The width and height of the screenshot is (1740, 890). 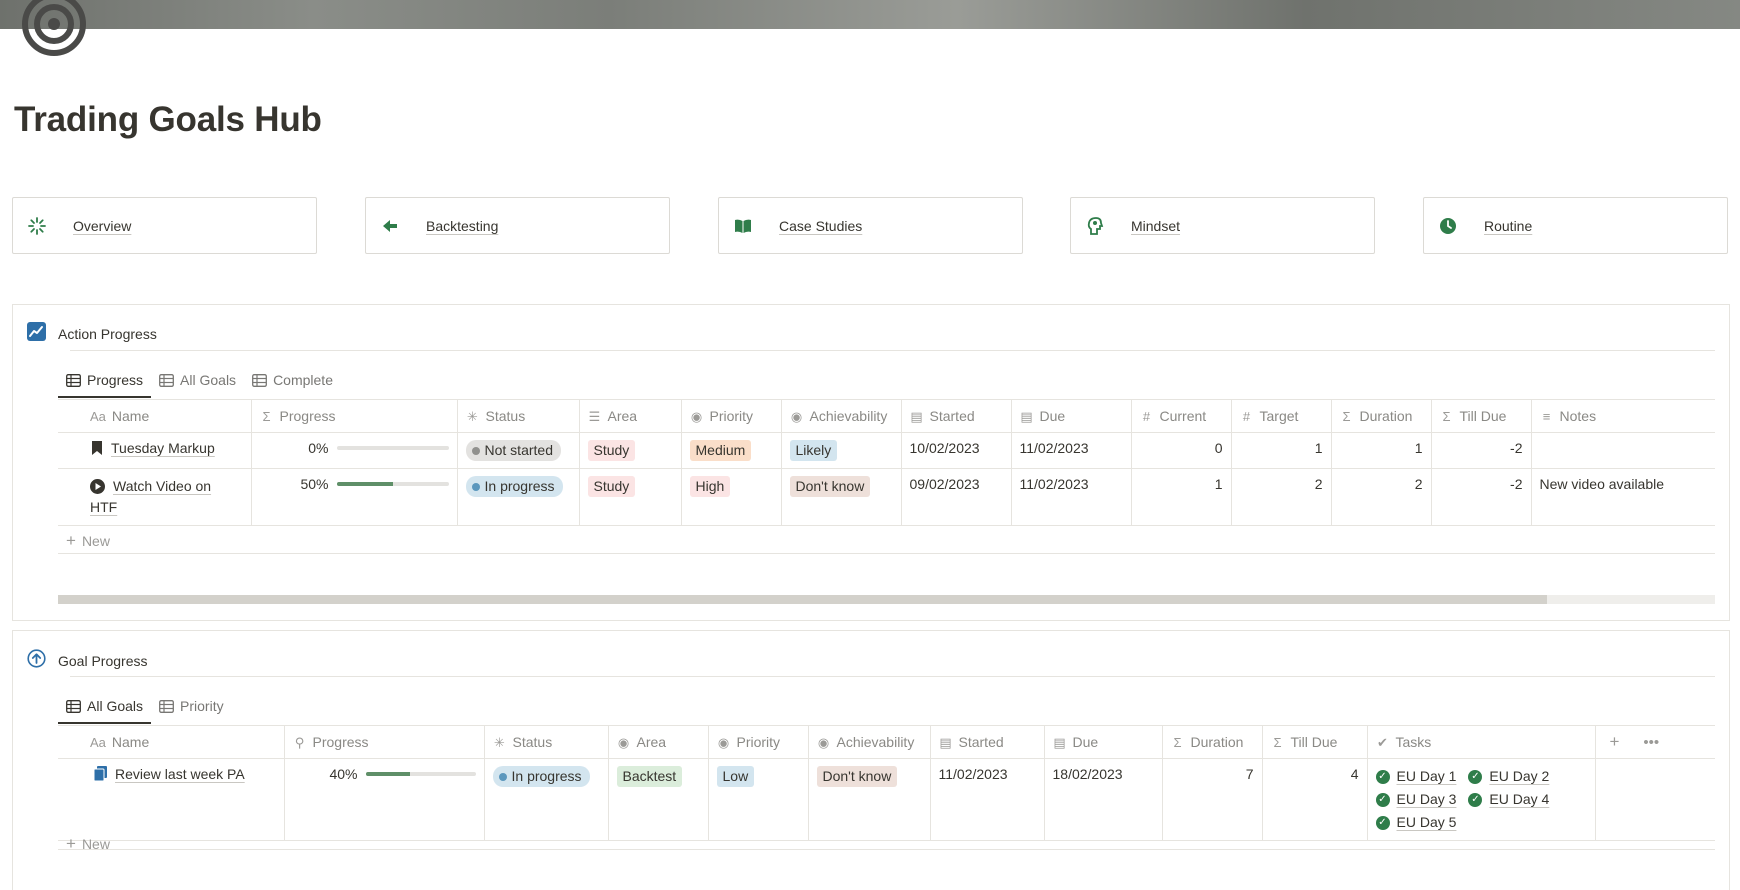 What do you see at coordinates (857, 776) in the screenshot?
I see `achievability-tag: Don't know` at bounding box center [857, 776].